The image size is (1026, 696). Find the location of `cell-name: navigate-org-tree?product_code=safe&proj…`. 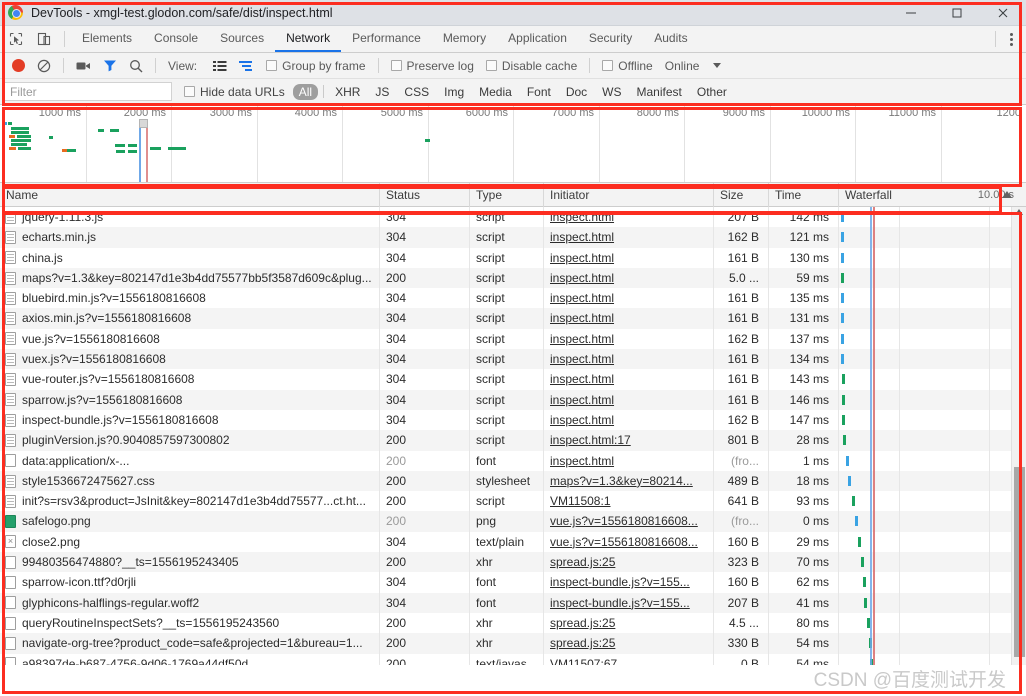

cell-name: navigate-org-tree?product_code=safe&proj… is located at coordinates (190, 643).